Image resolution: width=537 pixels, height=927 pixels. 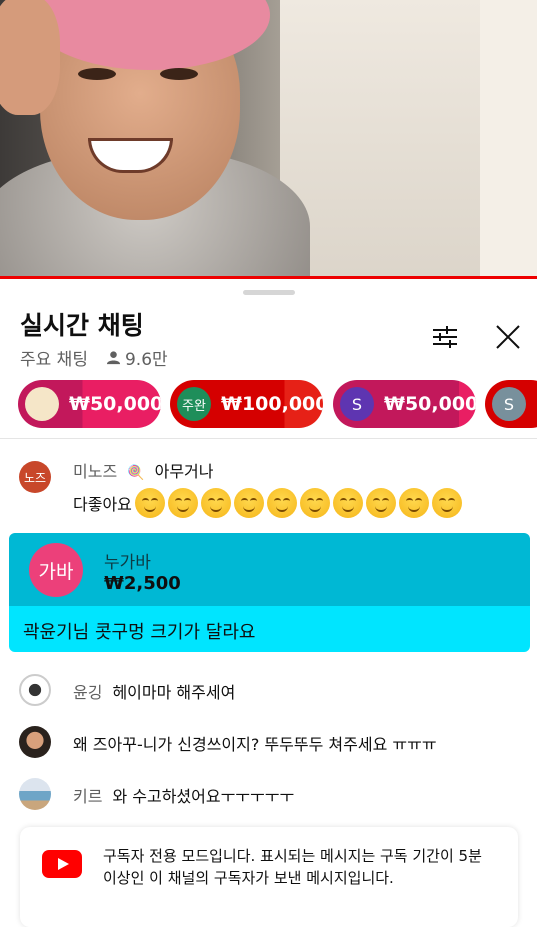 What do you see at coordinates (268, 438) in the screenshot?
I see `divider` at bounding box center [268, 438].